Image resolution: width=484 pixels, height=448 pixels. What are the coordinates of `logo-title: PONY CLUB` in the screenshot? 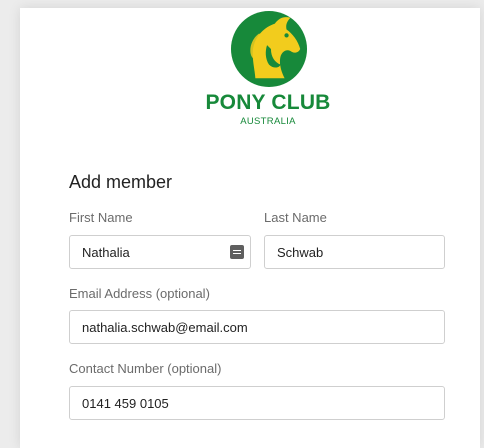 It's located at (268, 102).